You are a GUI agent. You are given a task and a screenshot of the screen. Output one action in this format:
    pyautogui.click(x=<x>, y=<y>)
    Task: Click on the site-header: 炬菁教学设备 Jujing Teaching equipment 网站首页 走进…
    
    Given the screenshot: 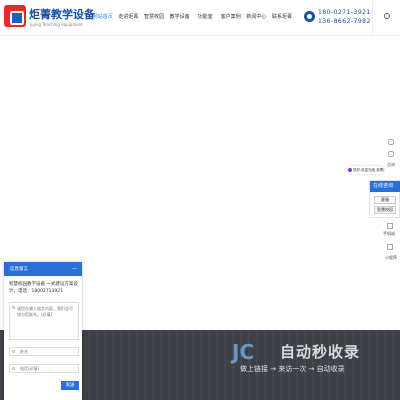 What is the action you would take?
    pyautogui.click(x=200, y=18)
    